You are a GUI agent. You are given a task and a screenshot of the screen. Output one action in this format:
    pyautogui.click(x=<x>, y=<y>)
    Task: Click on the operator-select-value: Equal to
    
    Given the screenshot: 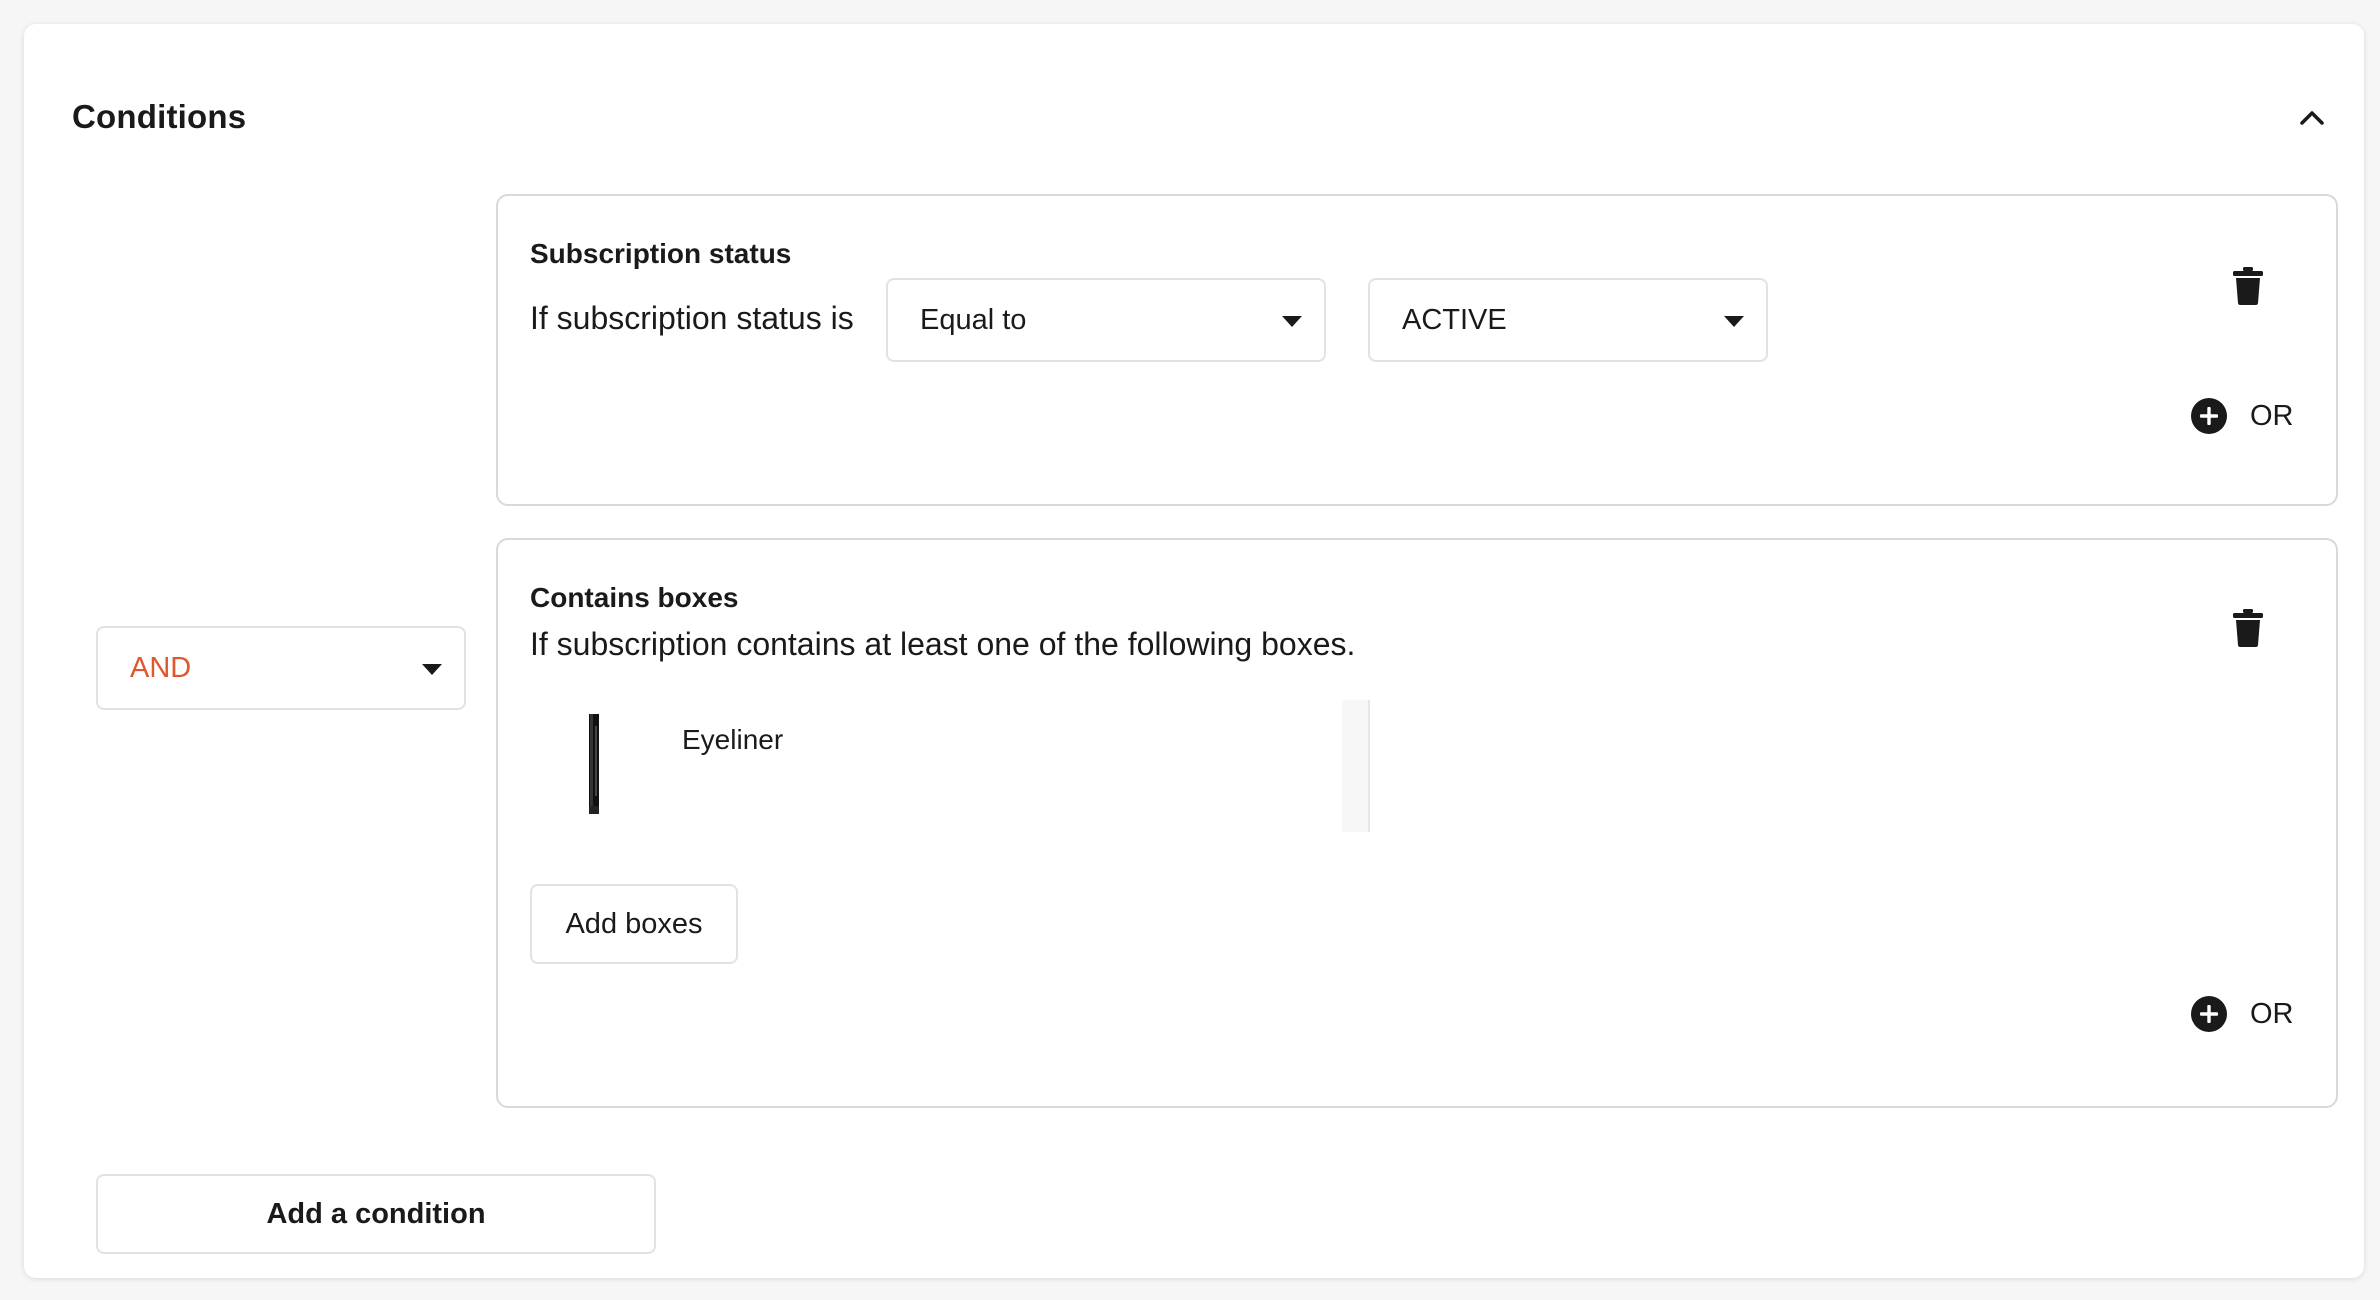 What is the action you would take?
    pyautogui.click(x=973, y=320)
    